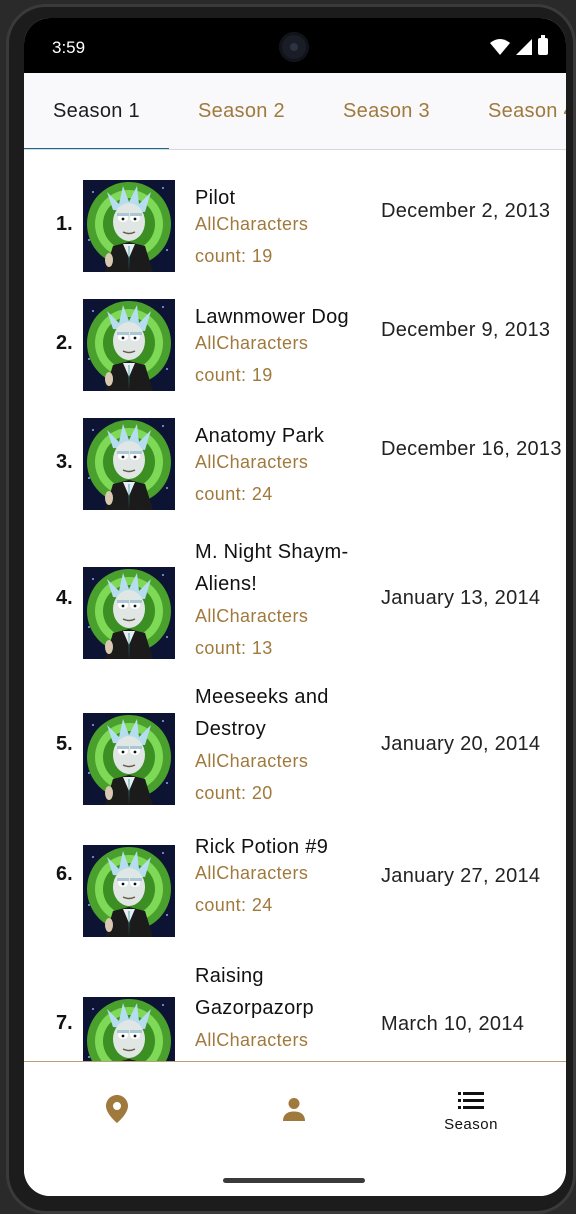 The image size is (576, 1214). Describe the element at coordinates (234, 494) in the screenshot. I see `episode-character-count: count: 24` at that location.